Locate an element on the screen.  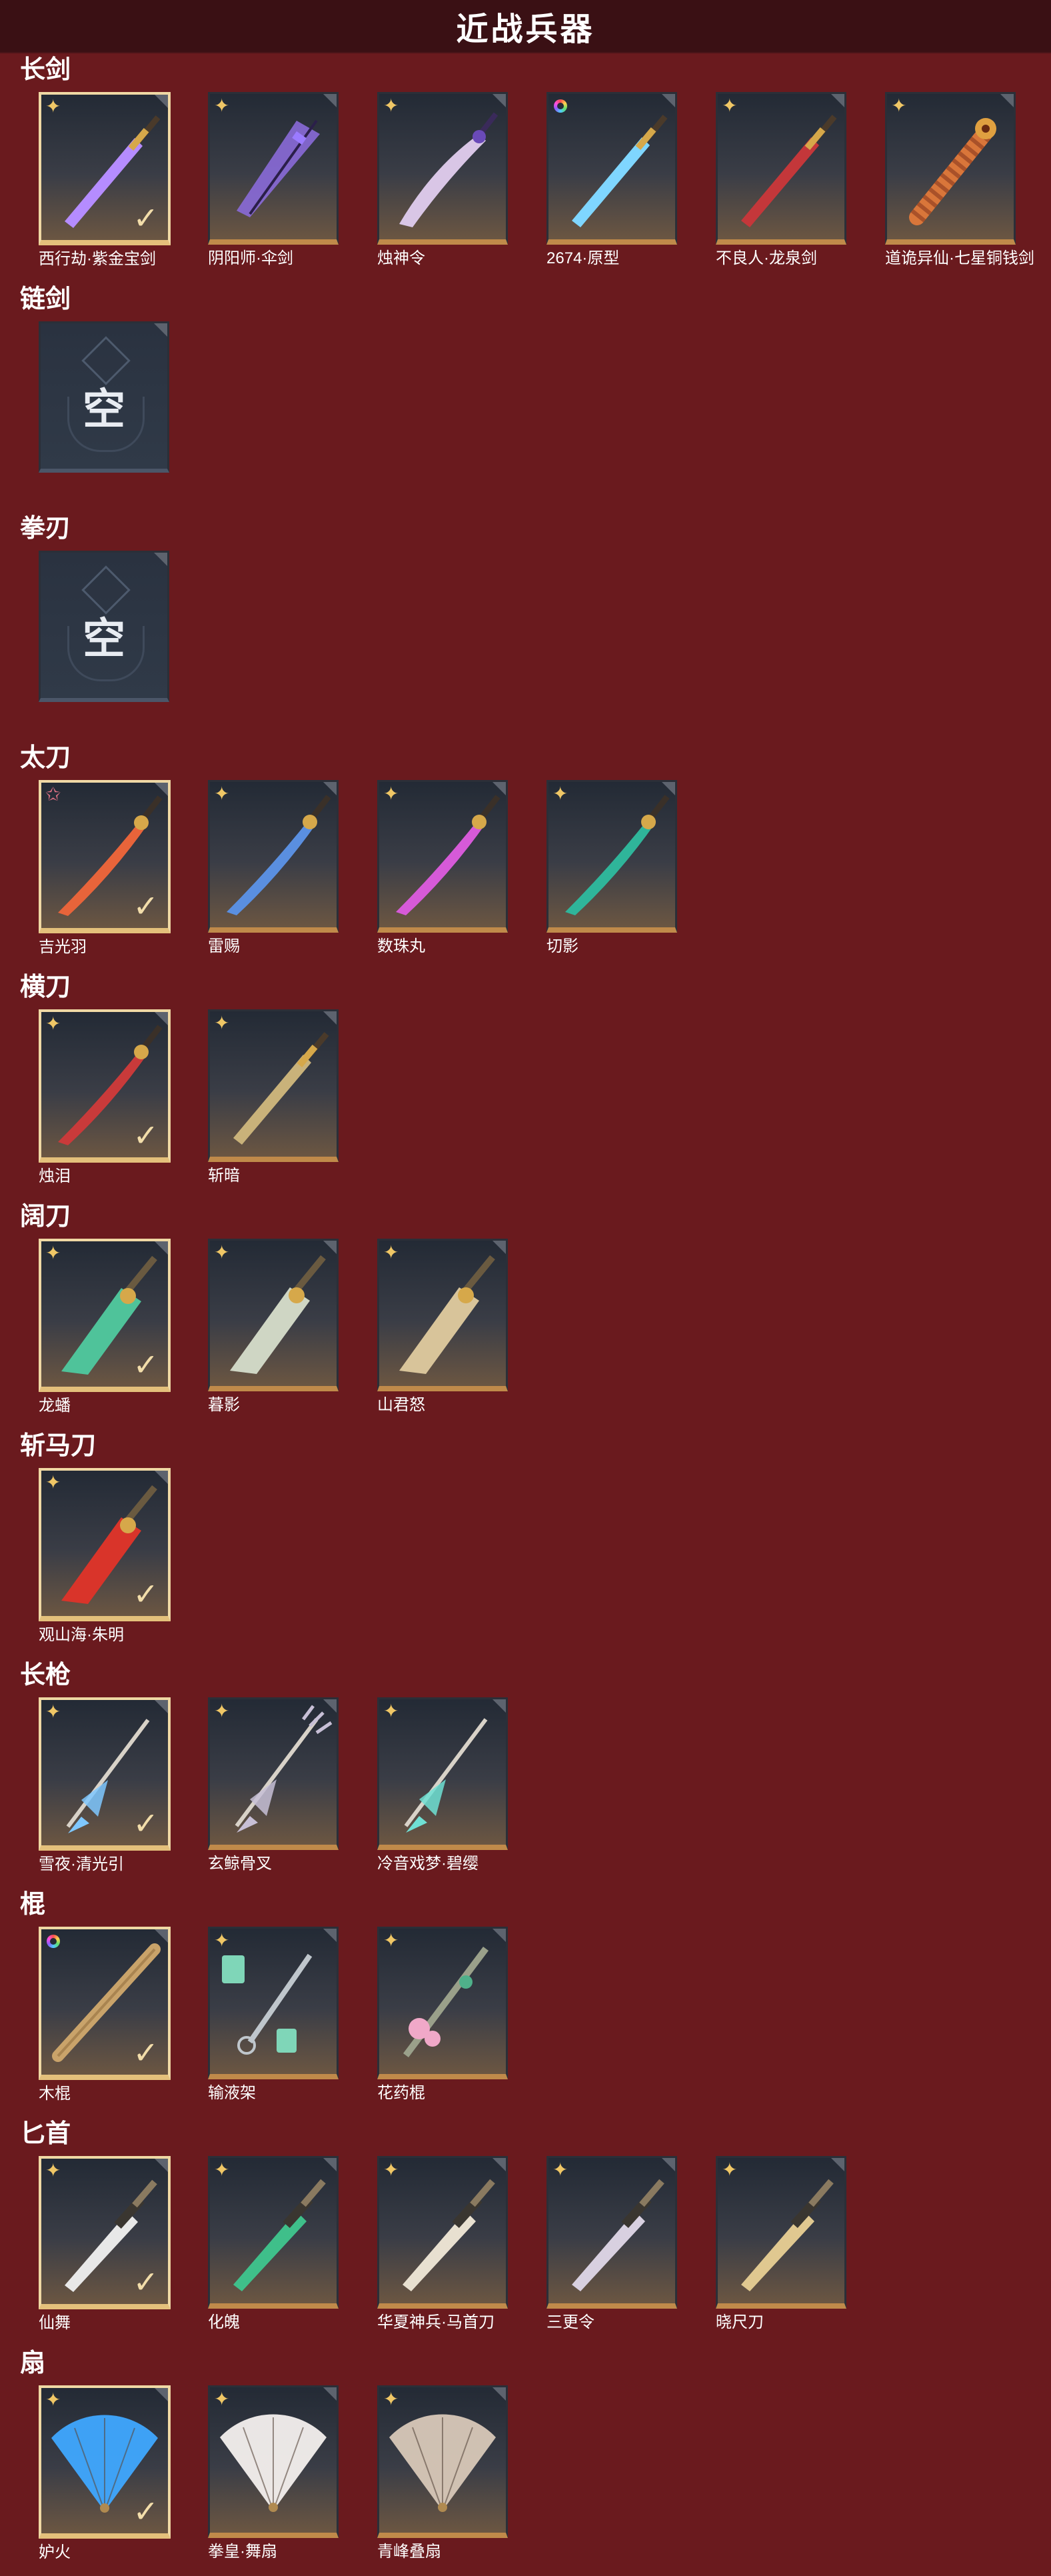
weapon-item: ✦ ✓ 仙舞 is located at coordinates (105, 2244).